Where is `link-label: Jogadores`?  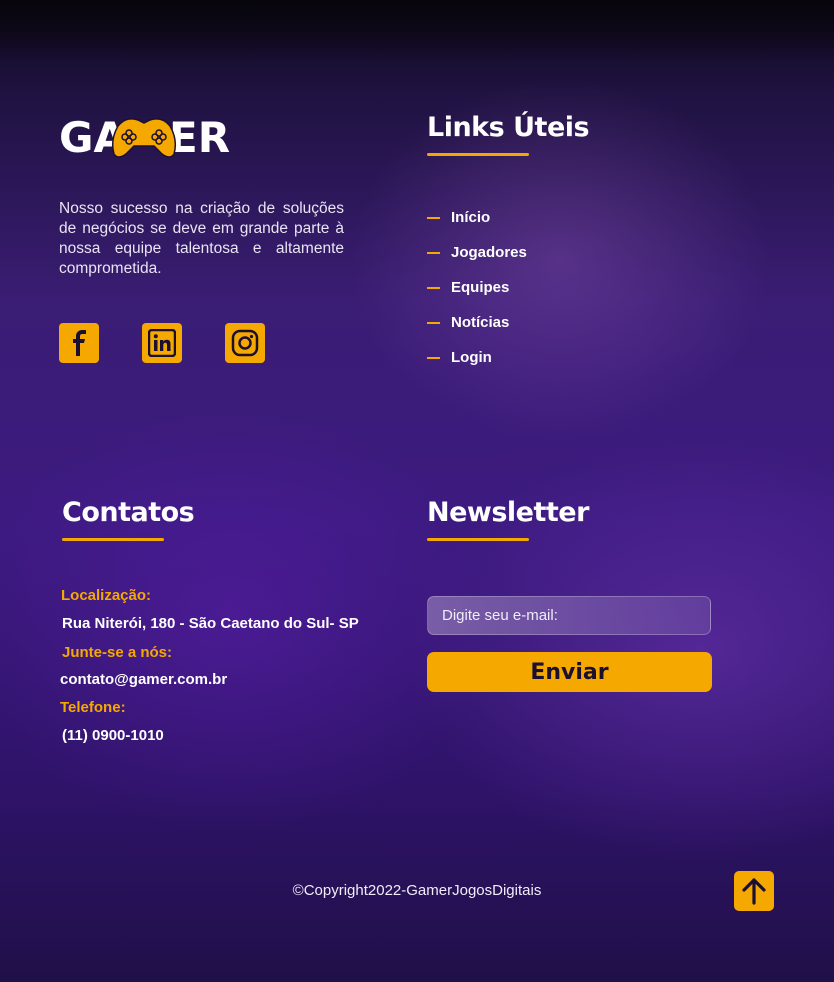
link-label: Jogadores is located at coordinates (489, 252).